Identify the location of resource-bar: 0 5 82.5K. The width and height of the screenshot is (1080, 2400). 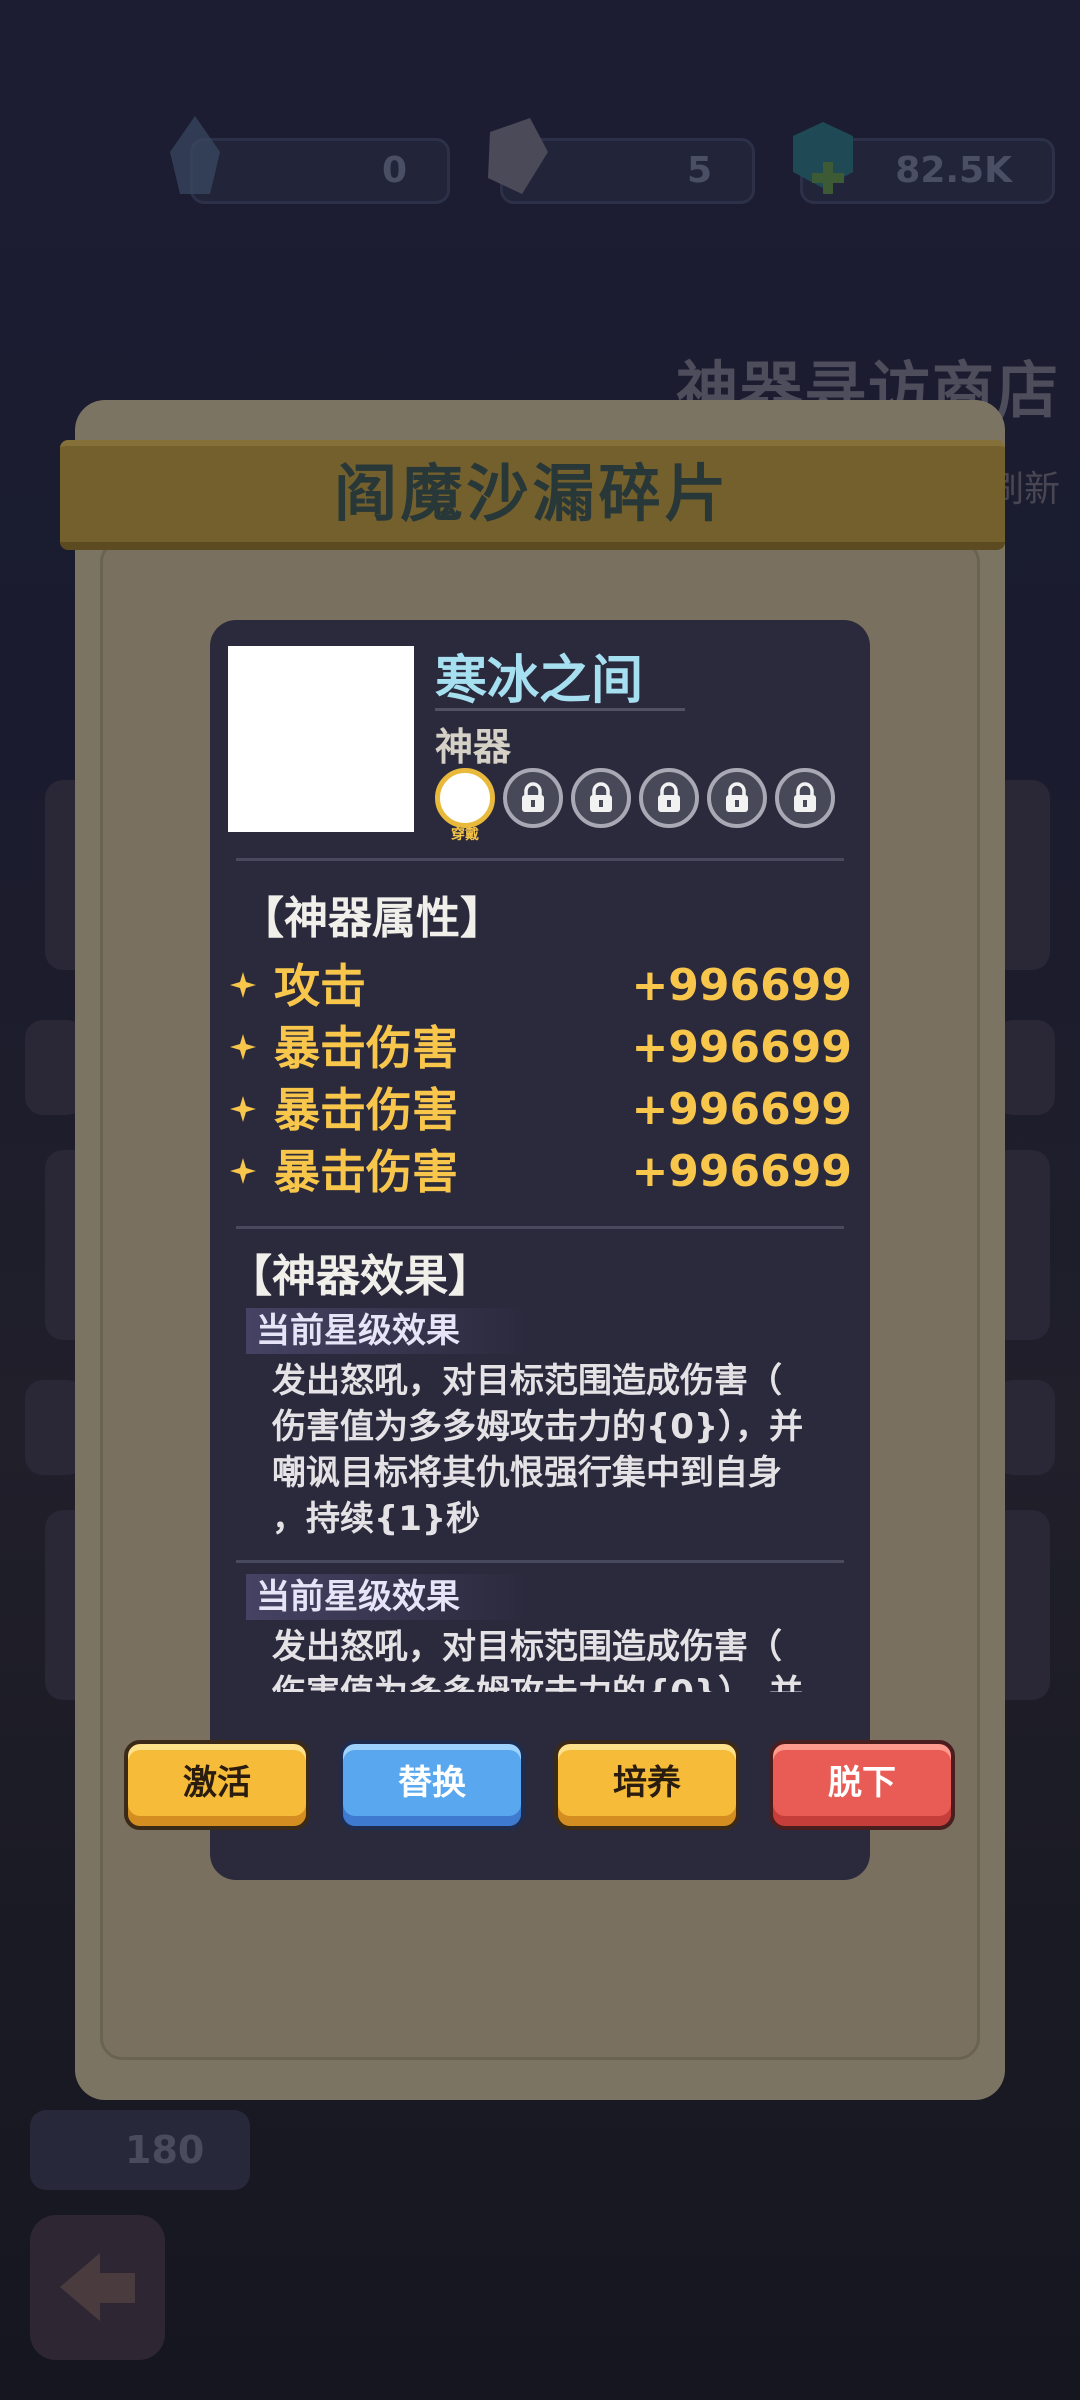
(540, 168).